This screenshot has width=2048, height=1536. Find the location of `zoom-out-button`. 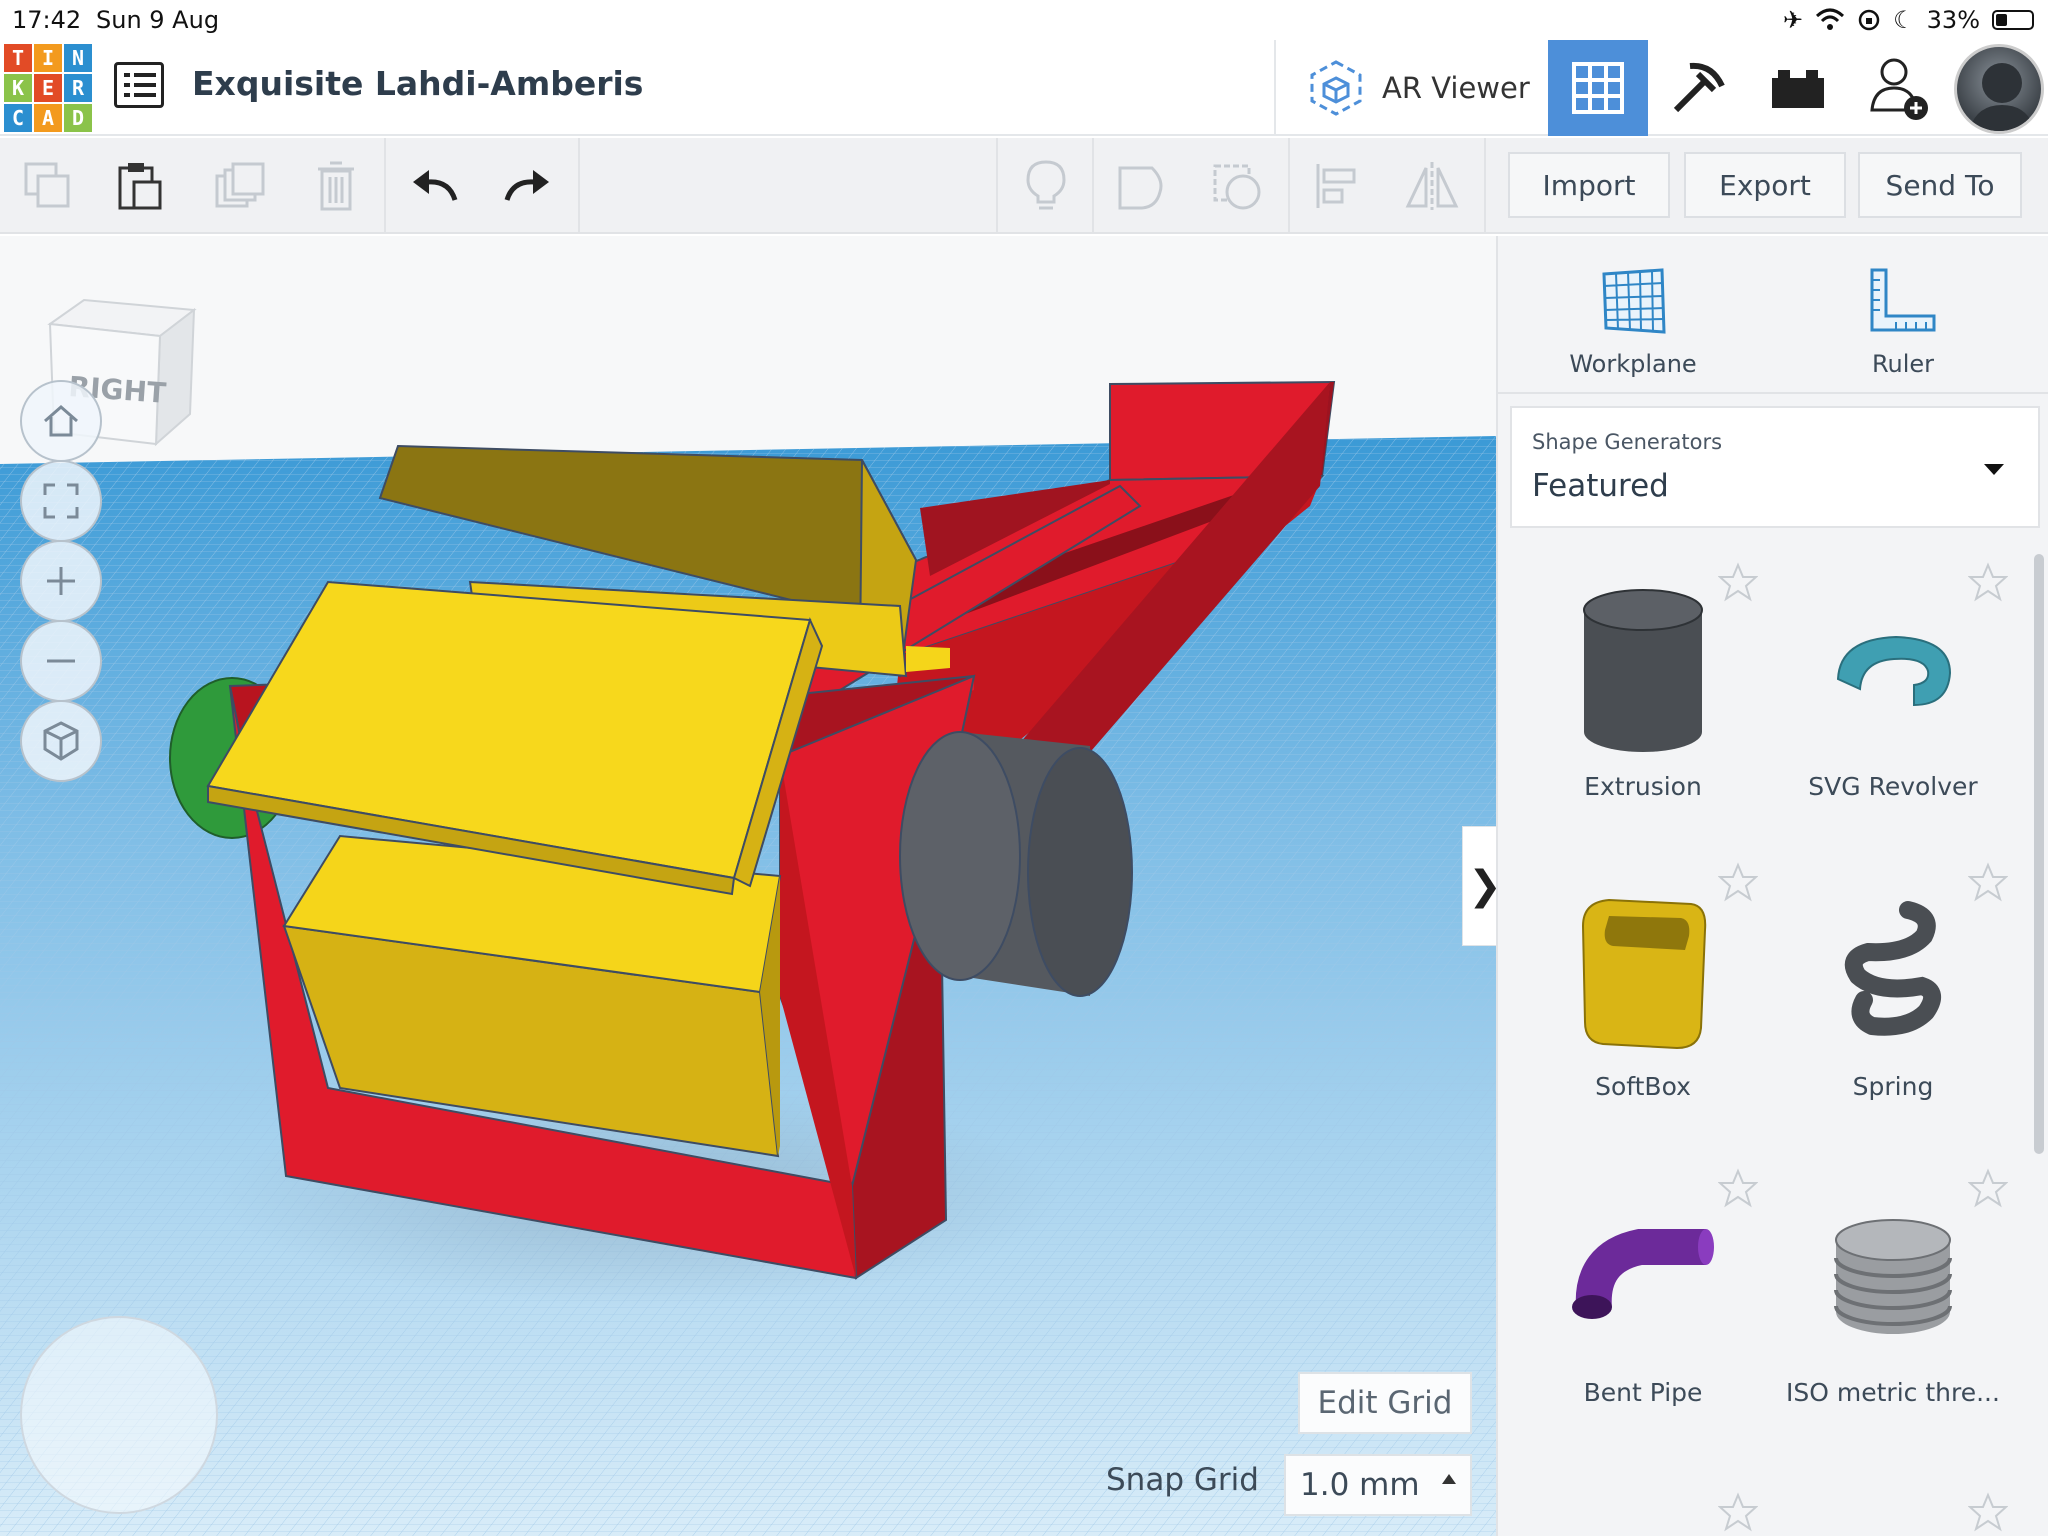

zoom-out-button is located at coordinates (61, 661).